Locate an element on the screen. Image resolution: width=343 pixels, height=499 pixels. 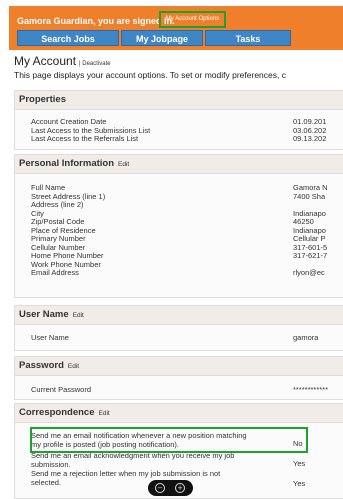
password-label: Current Password is located at coordinates (61, 389).